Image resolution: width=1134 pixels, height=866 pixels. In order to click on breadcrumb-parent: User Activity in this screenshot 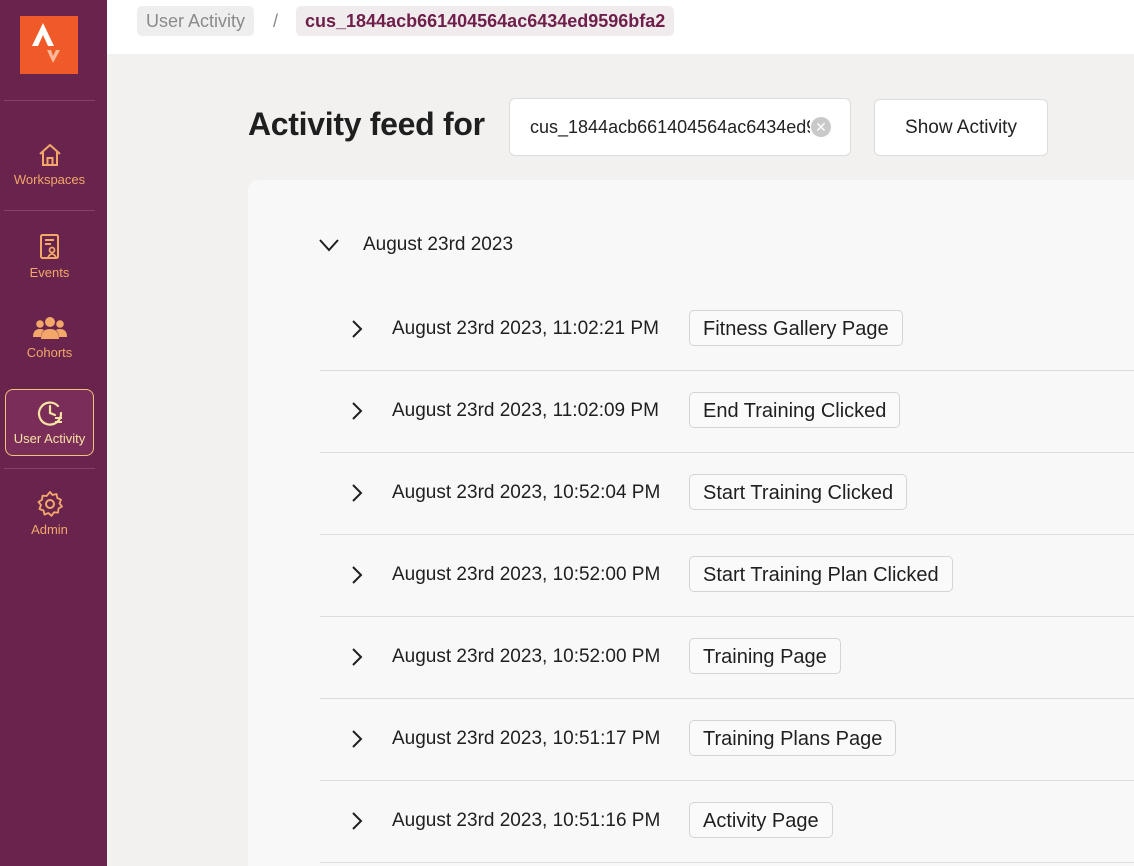, I will do `click(196, 21)`.